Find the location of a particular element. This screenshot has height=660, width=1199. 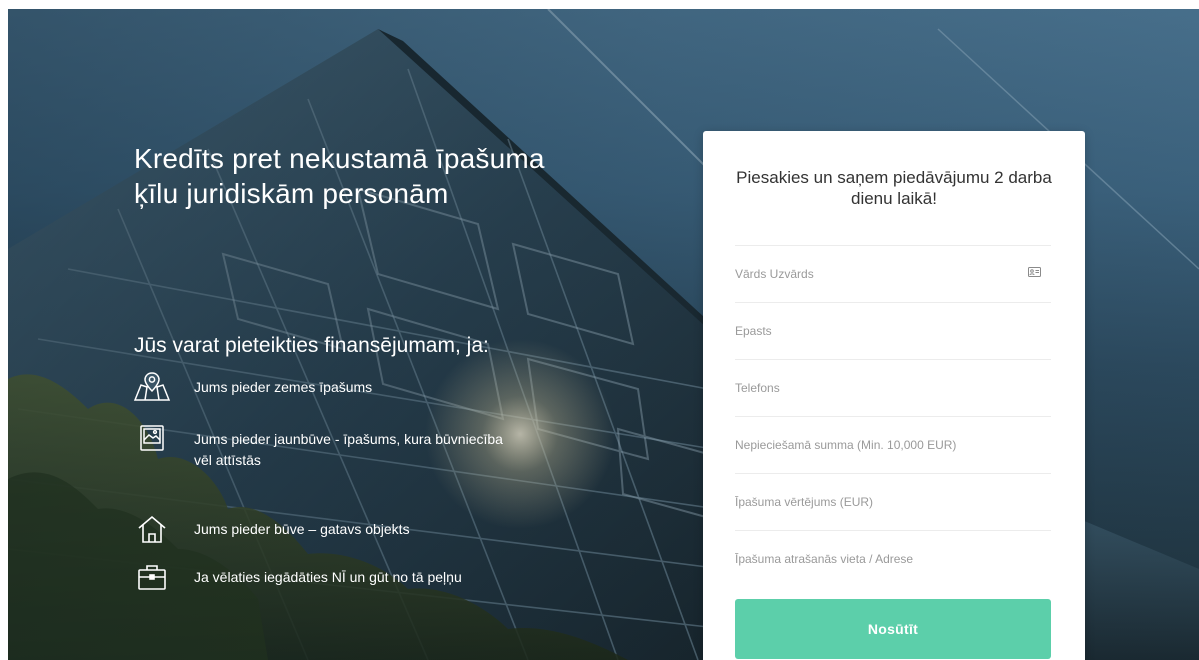

property-valuation-input is located at coordinates (893, 502).